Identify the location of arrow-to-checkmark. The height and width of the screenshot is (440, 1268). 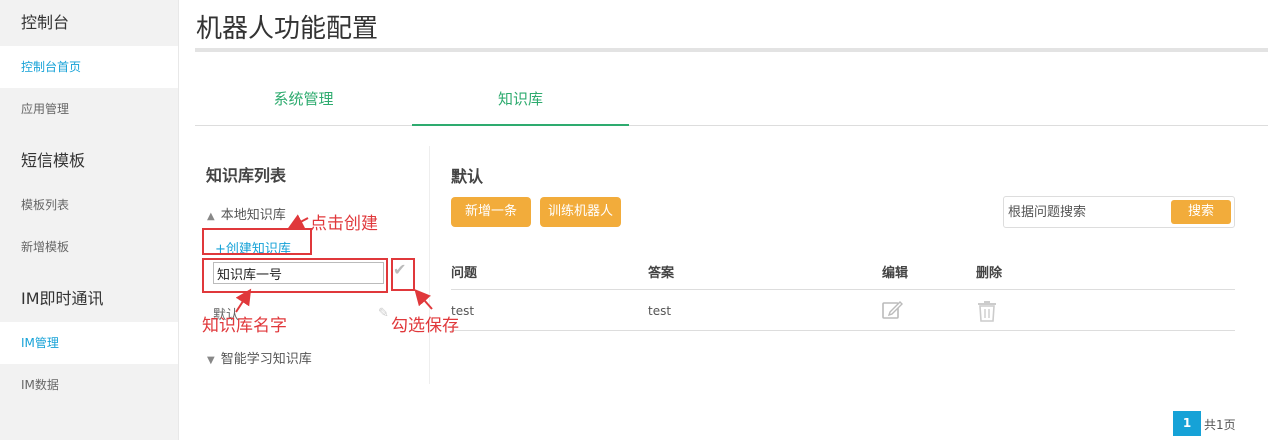
(423, 299).